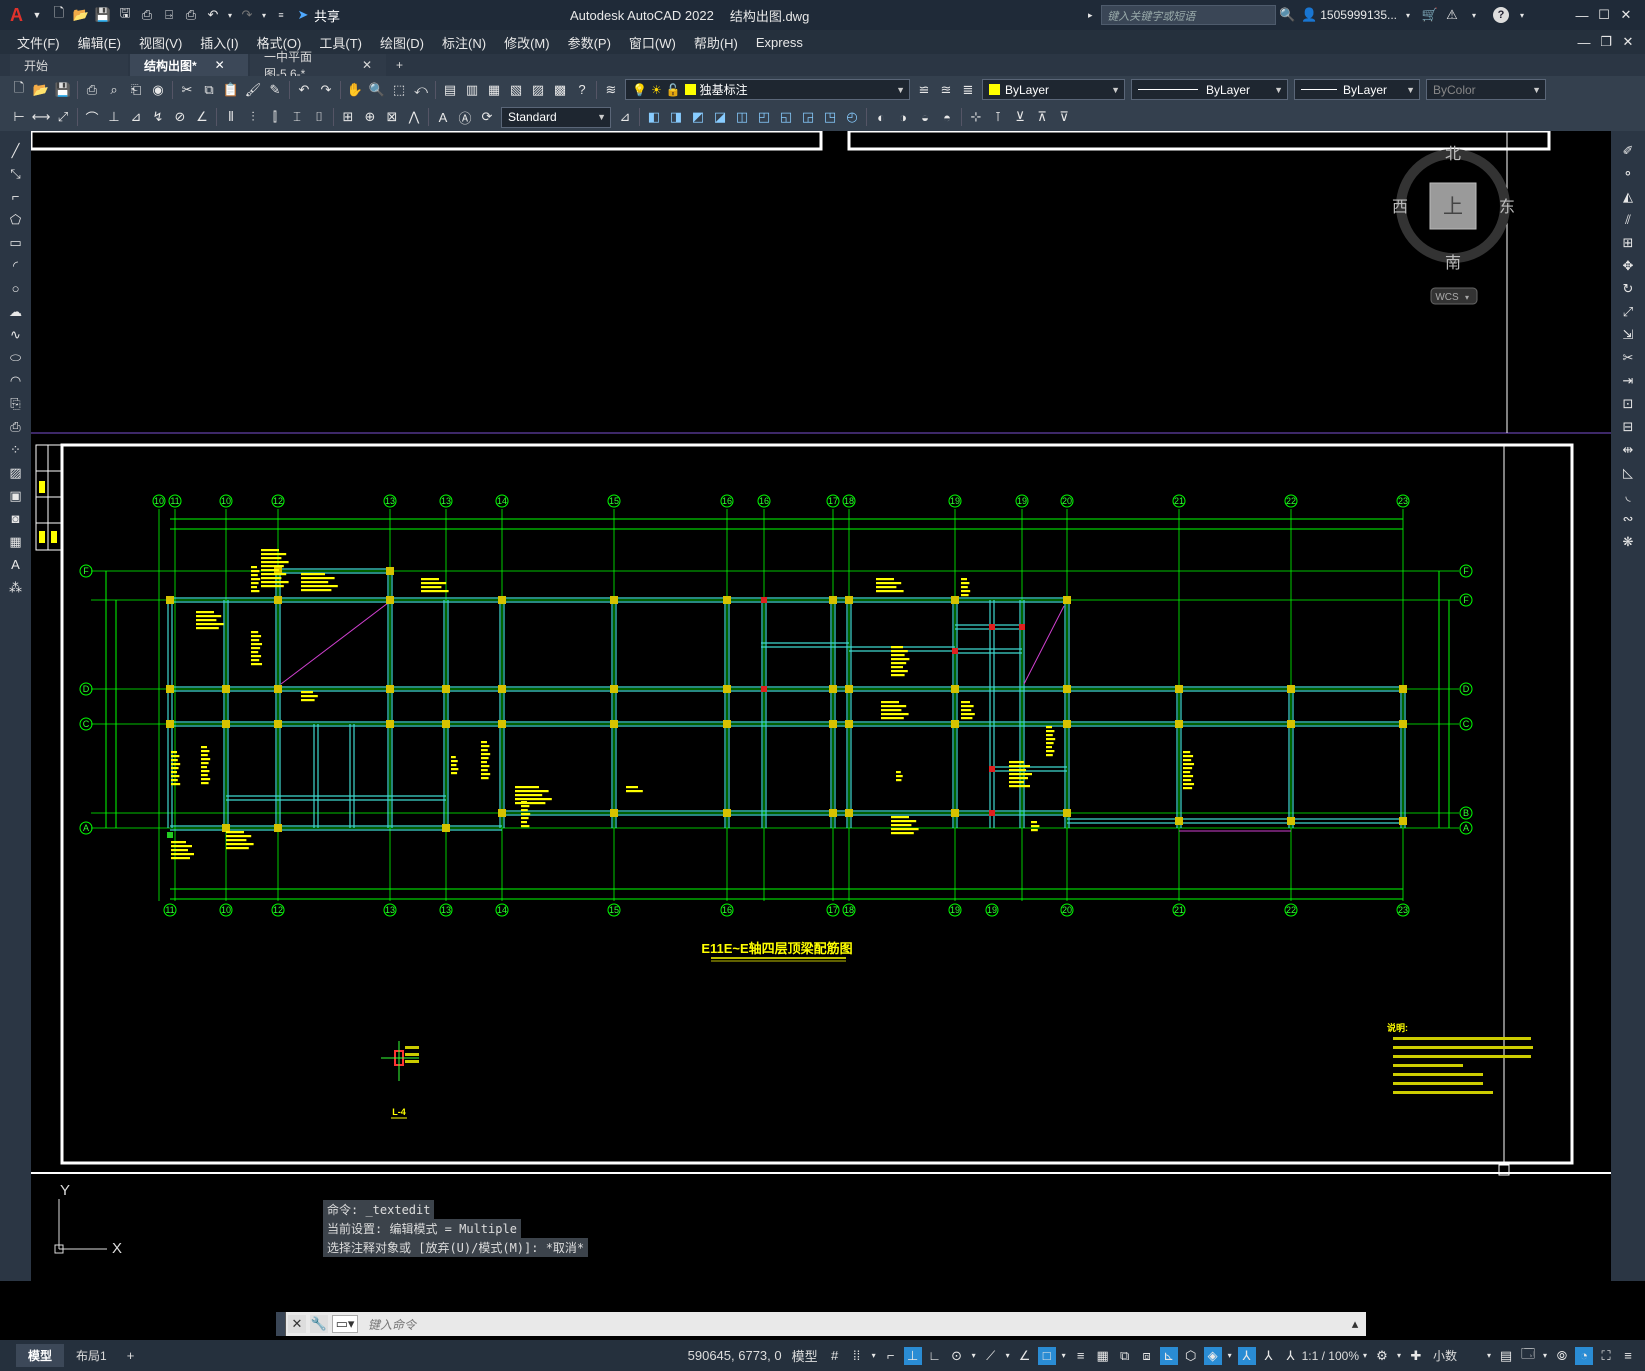 This screenshot has width=1645, height=1371. What do you see at coordinates (1628, 1356) in the screenshot?
I see `customization-icon: ≡` at bounding box center [1628, 1356].